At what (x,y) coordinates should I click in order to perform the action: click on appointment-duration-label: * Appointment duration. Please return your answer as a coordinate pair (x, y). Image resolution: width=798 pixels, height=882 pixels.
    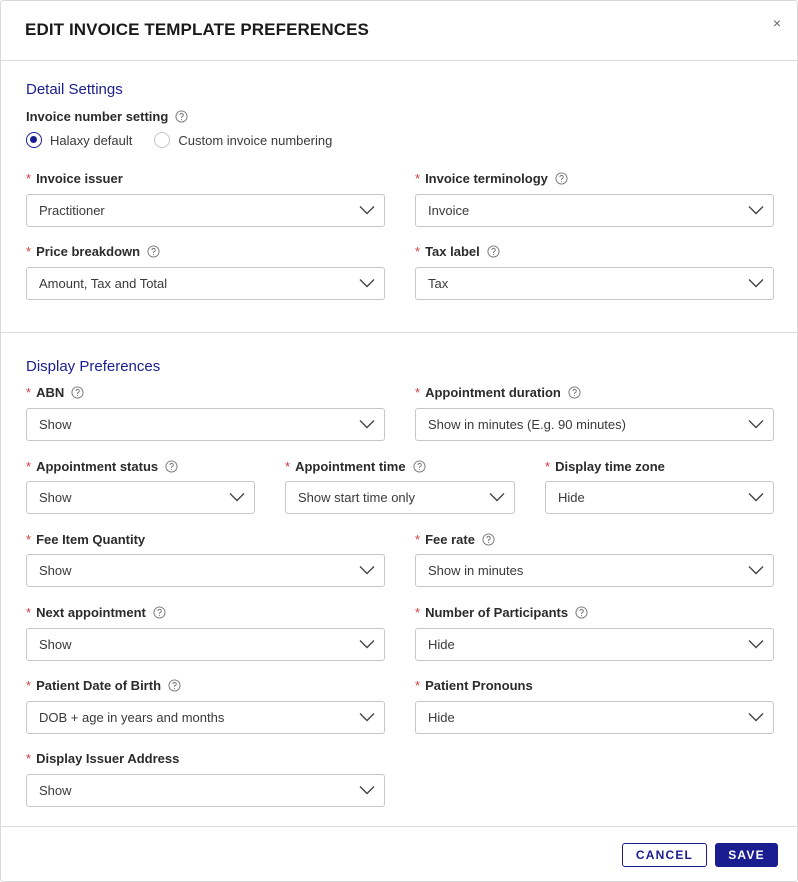
    Looking at the image, I should click on (498, 392).